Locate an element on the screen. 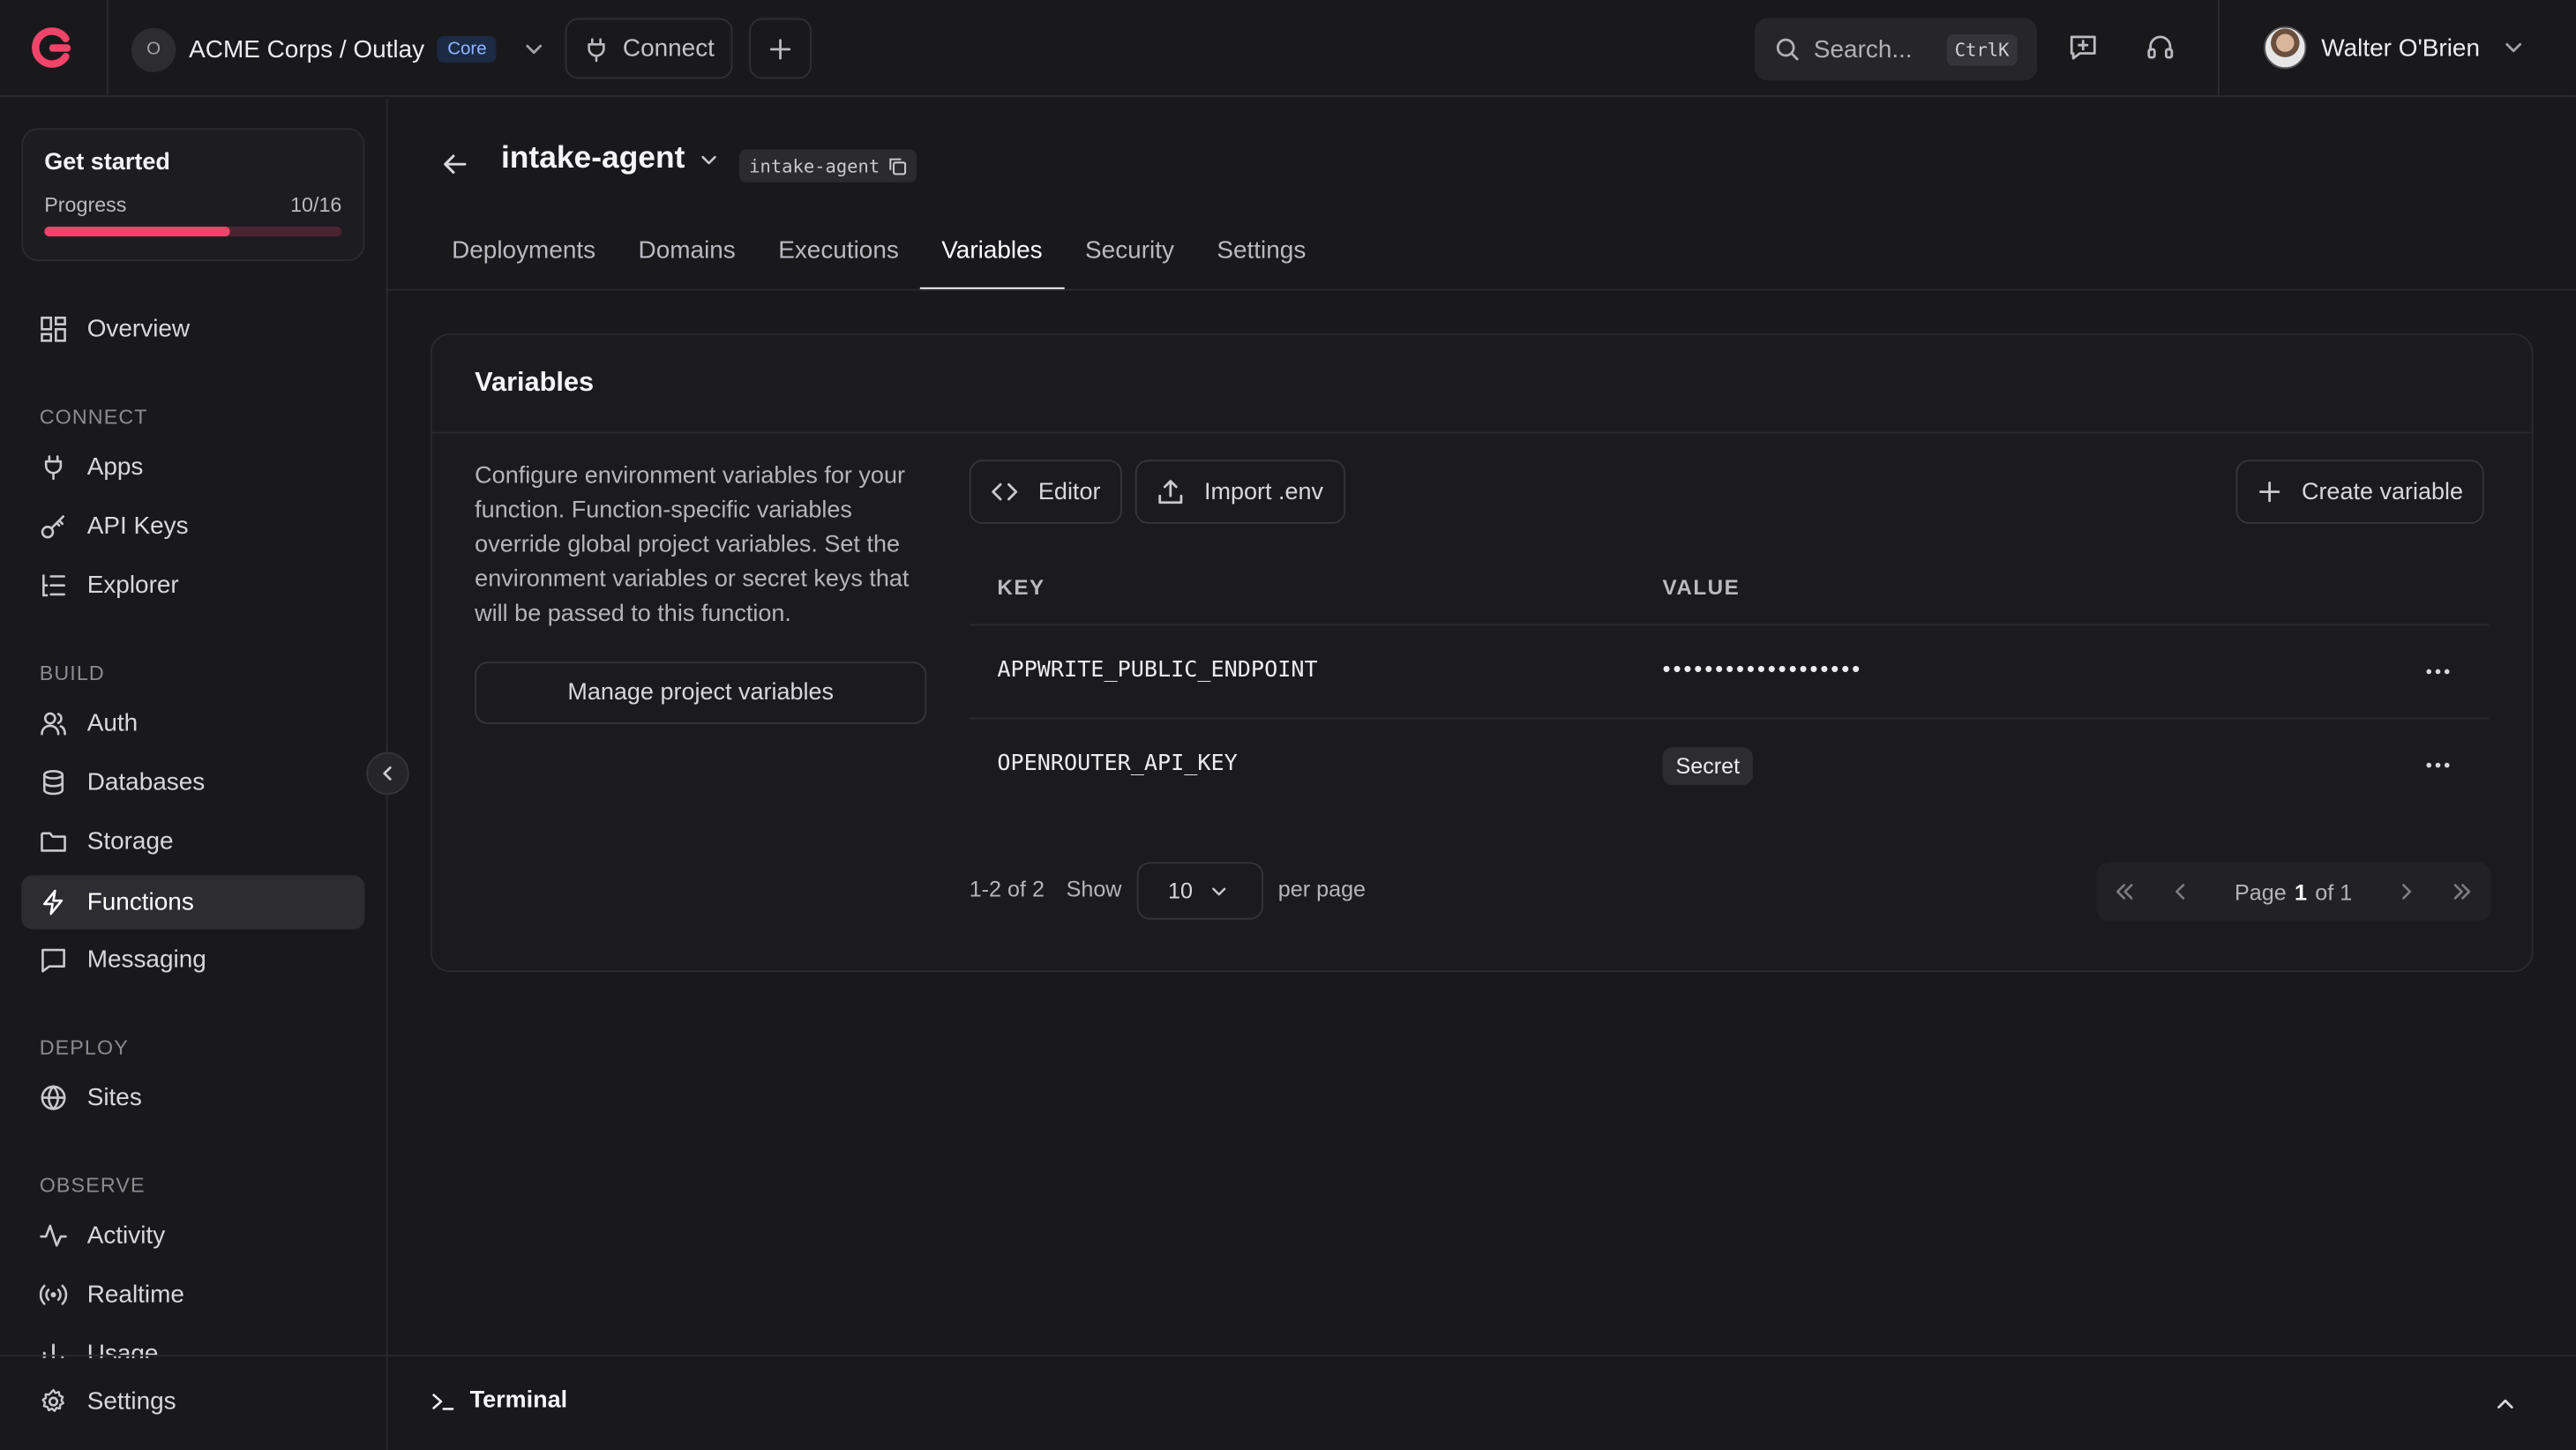 The image size is (2576, 1450). broadcast-icon is located at coordinates (54, 1295).